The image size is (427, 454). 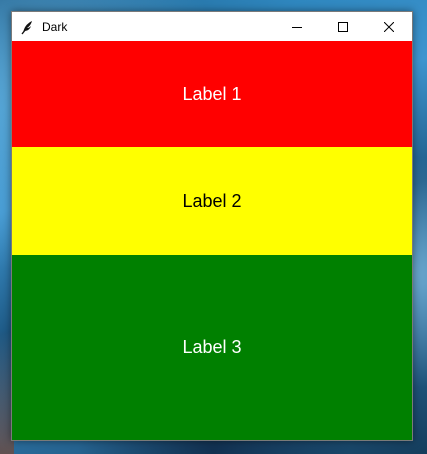 I want to click on minimize-icon, so click(x=297, y=26).